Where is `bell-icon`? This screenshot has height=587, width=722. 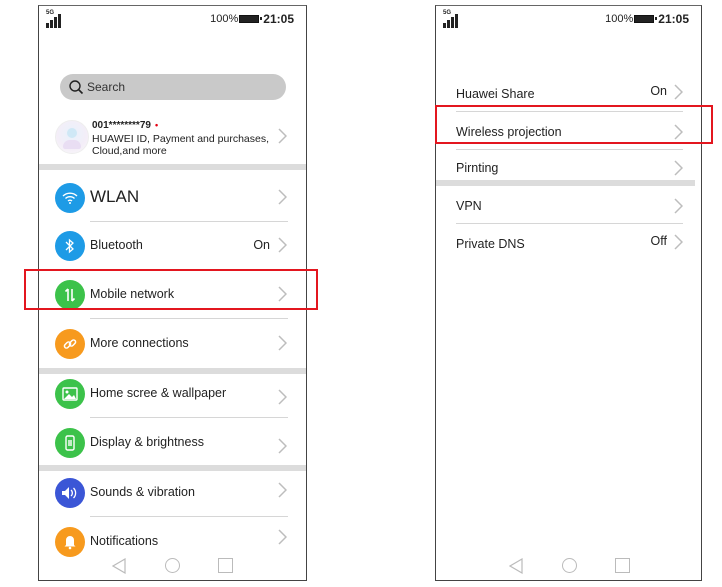 bell-icon is located at coordinates (70, 542).